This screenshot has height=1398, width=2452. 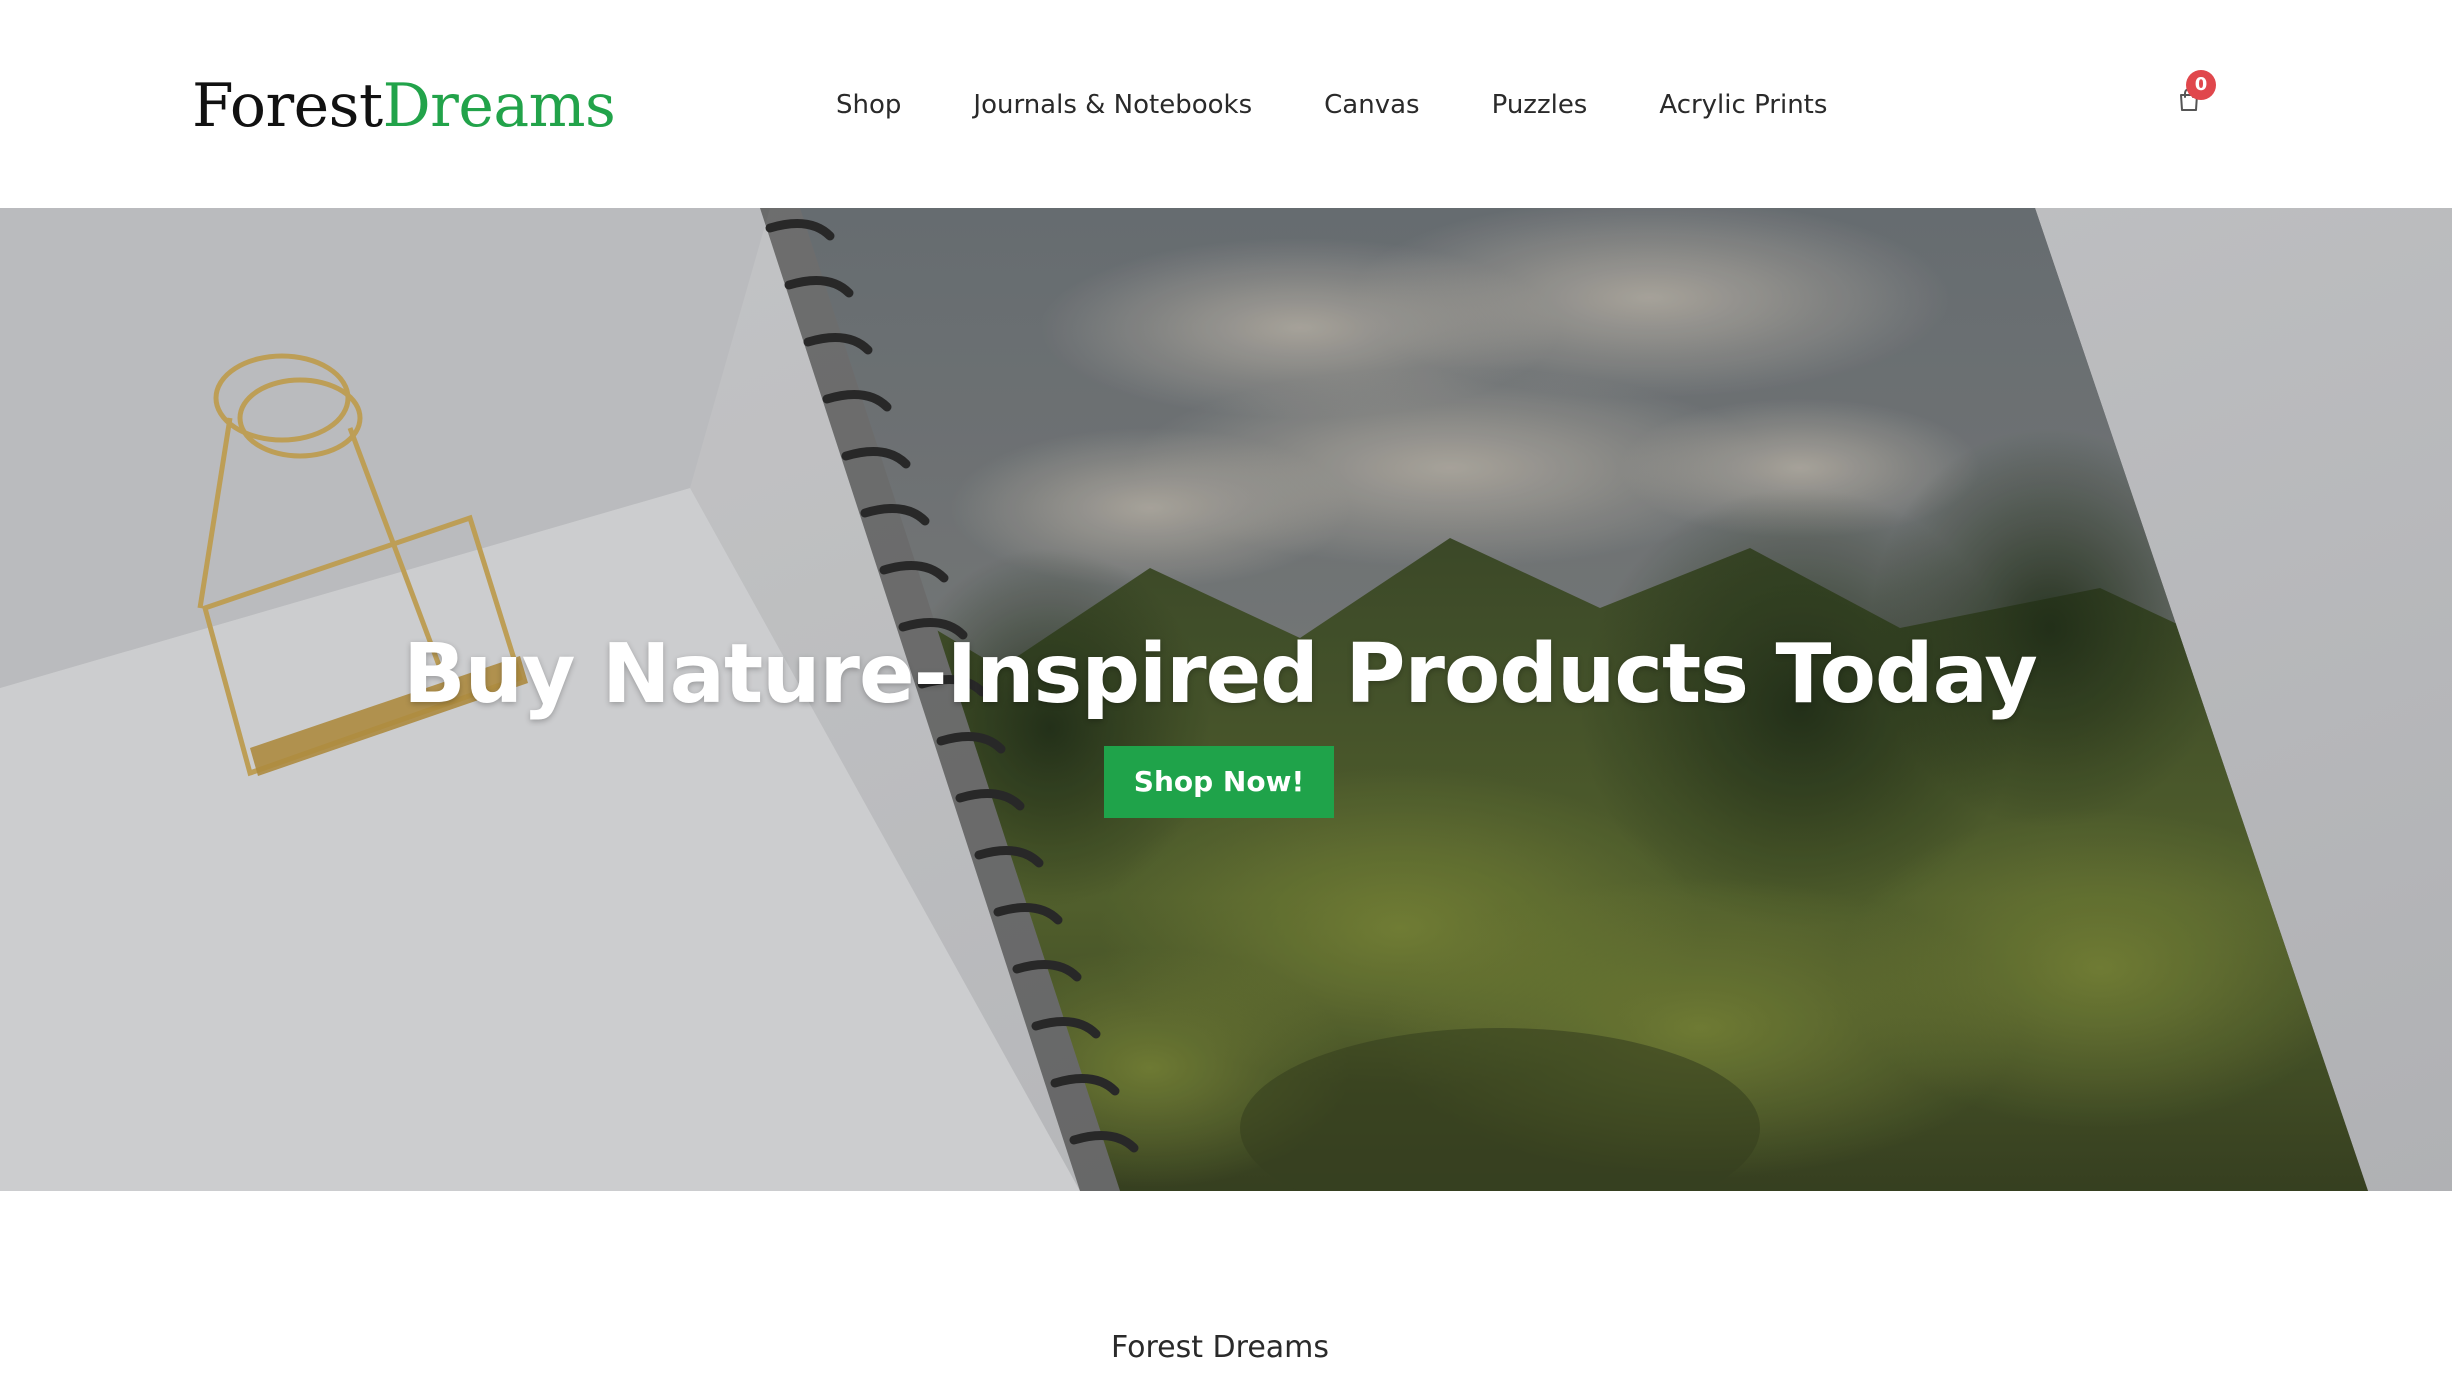 What do you see at coordinates (2201, 85) in the screenshot?
I see `cart-count-badge: 0` at bounding box center [2201, 85].